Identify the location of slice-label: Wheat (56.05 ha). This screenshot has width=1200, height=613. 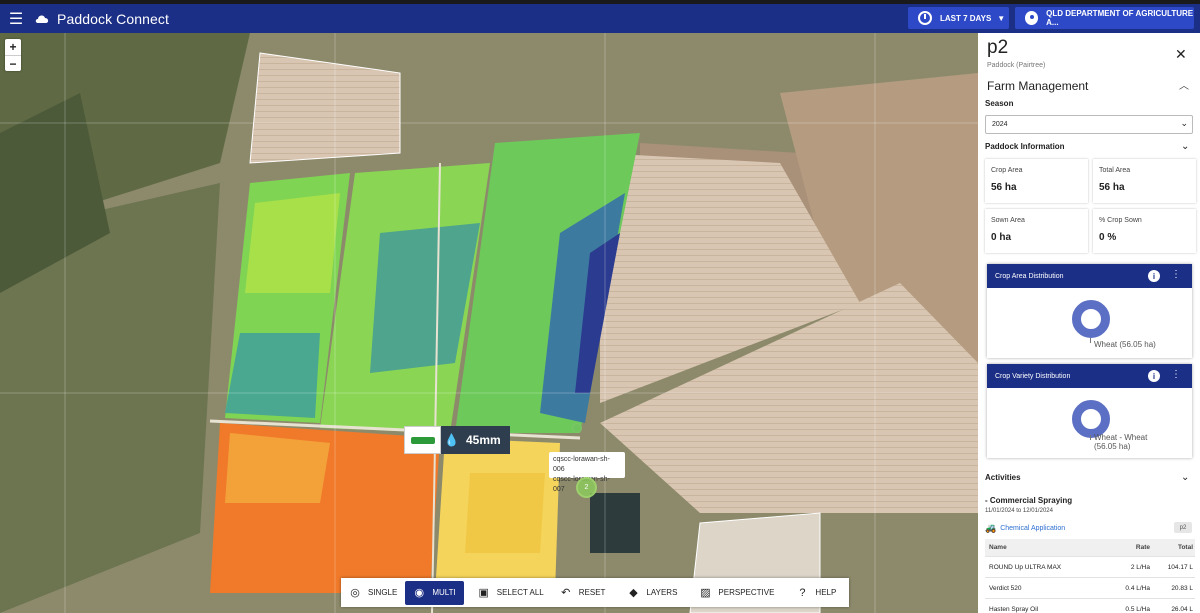
(1125, 344).